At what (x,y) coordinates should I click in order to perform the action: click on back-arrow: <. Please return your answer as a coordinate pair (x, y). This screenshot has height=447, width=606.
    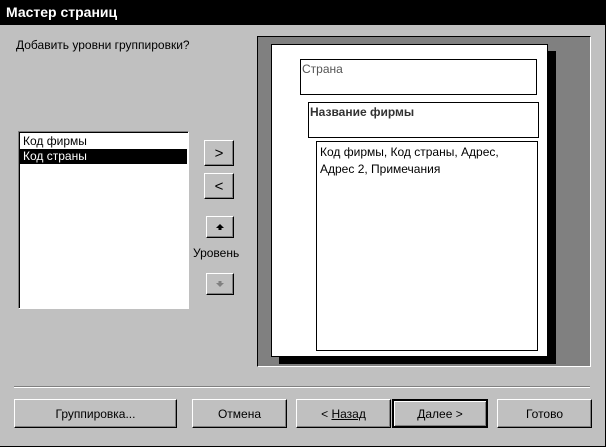
    Looking at the image, I should click on (326, 413).